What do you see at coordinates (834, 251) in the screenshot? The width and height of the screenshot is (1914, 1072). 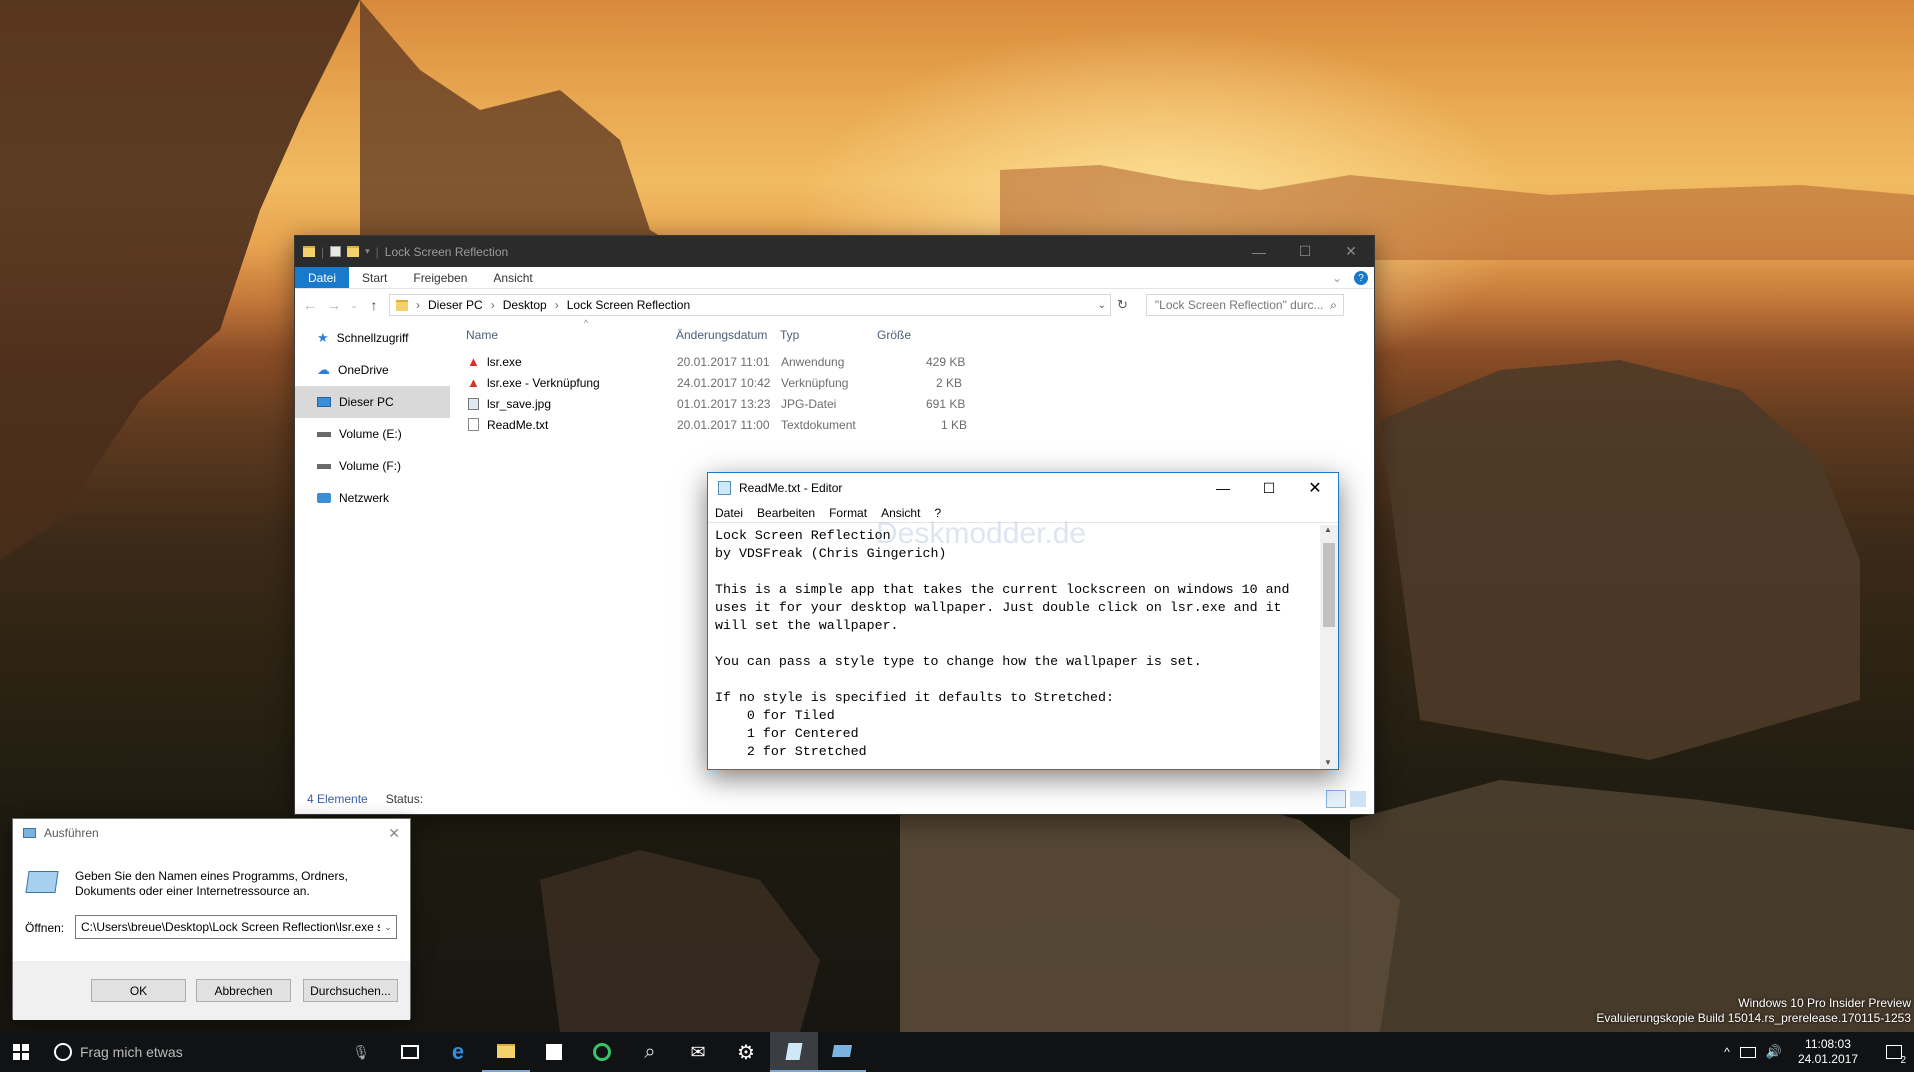 I see `explorer-titlebar: | ▾ | Lock Screen Reflection — ☐ ✕` at bounding box center [834, 251].